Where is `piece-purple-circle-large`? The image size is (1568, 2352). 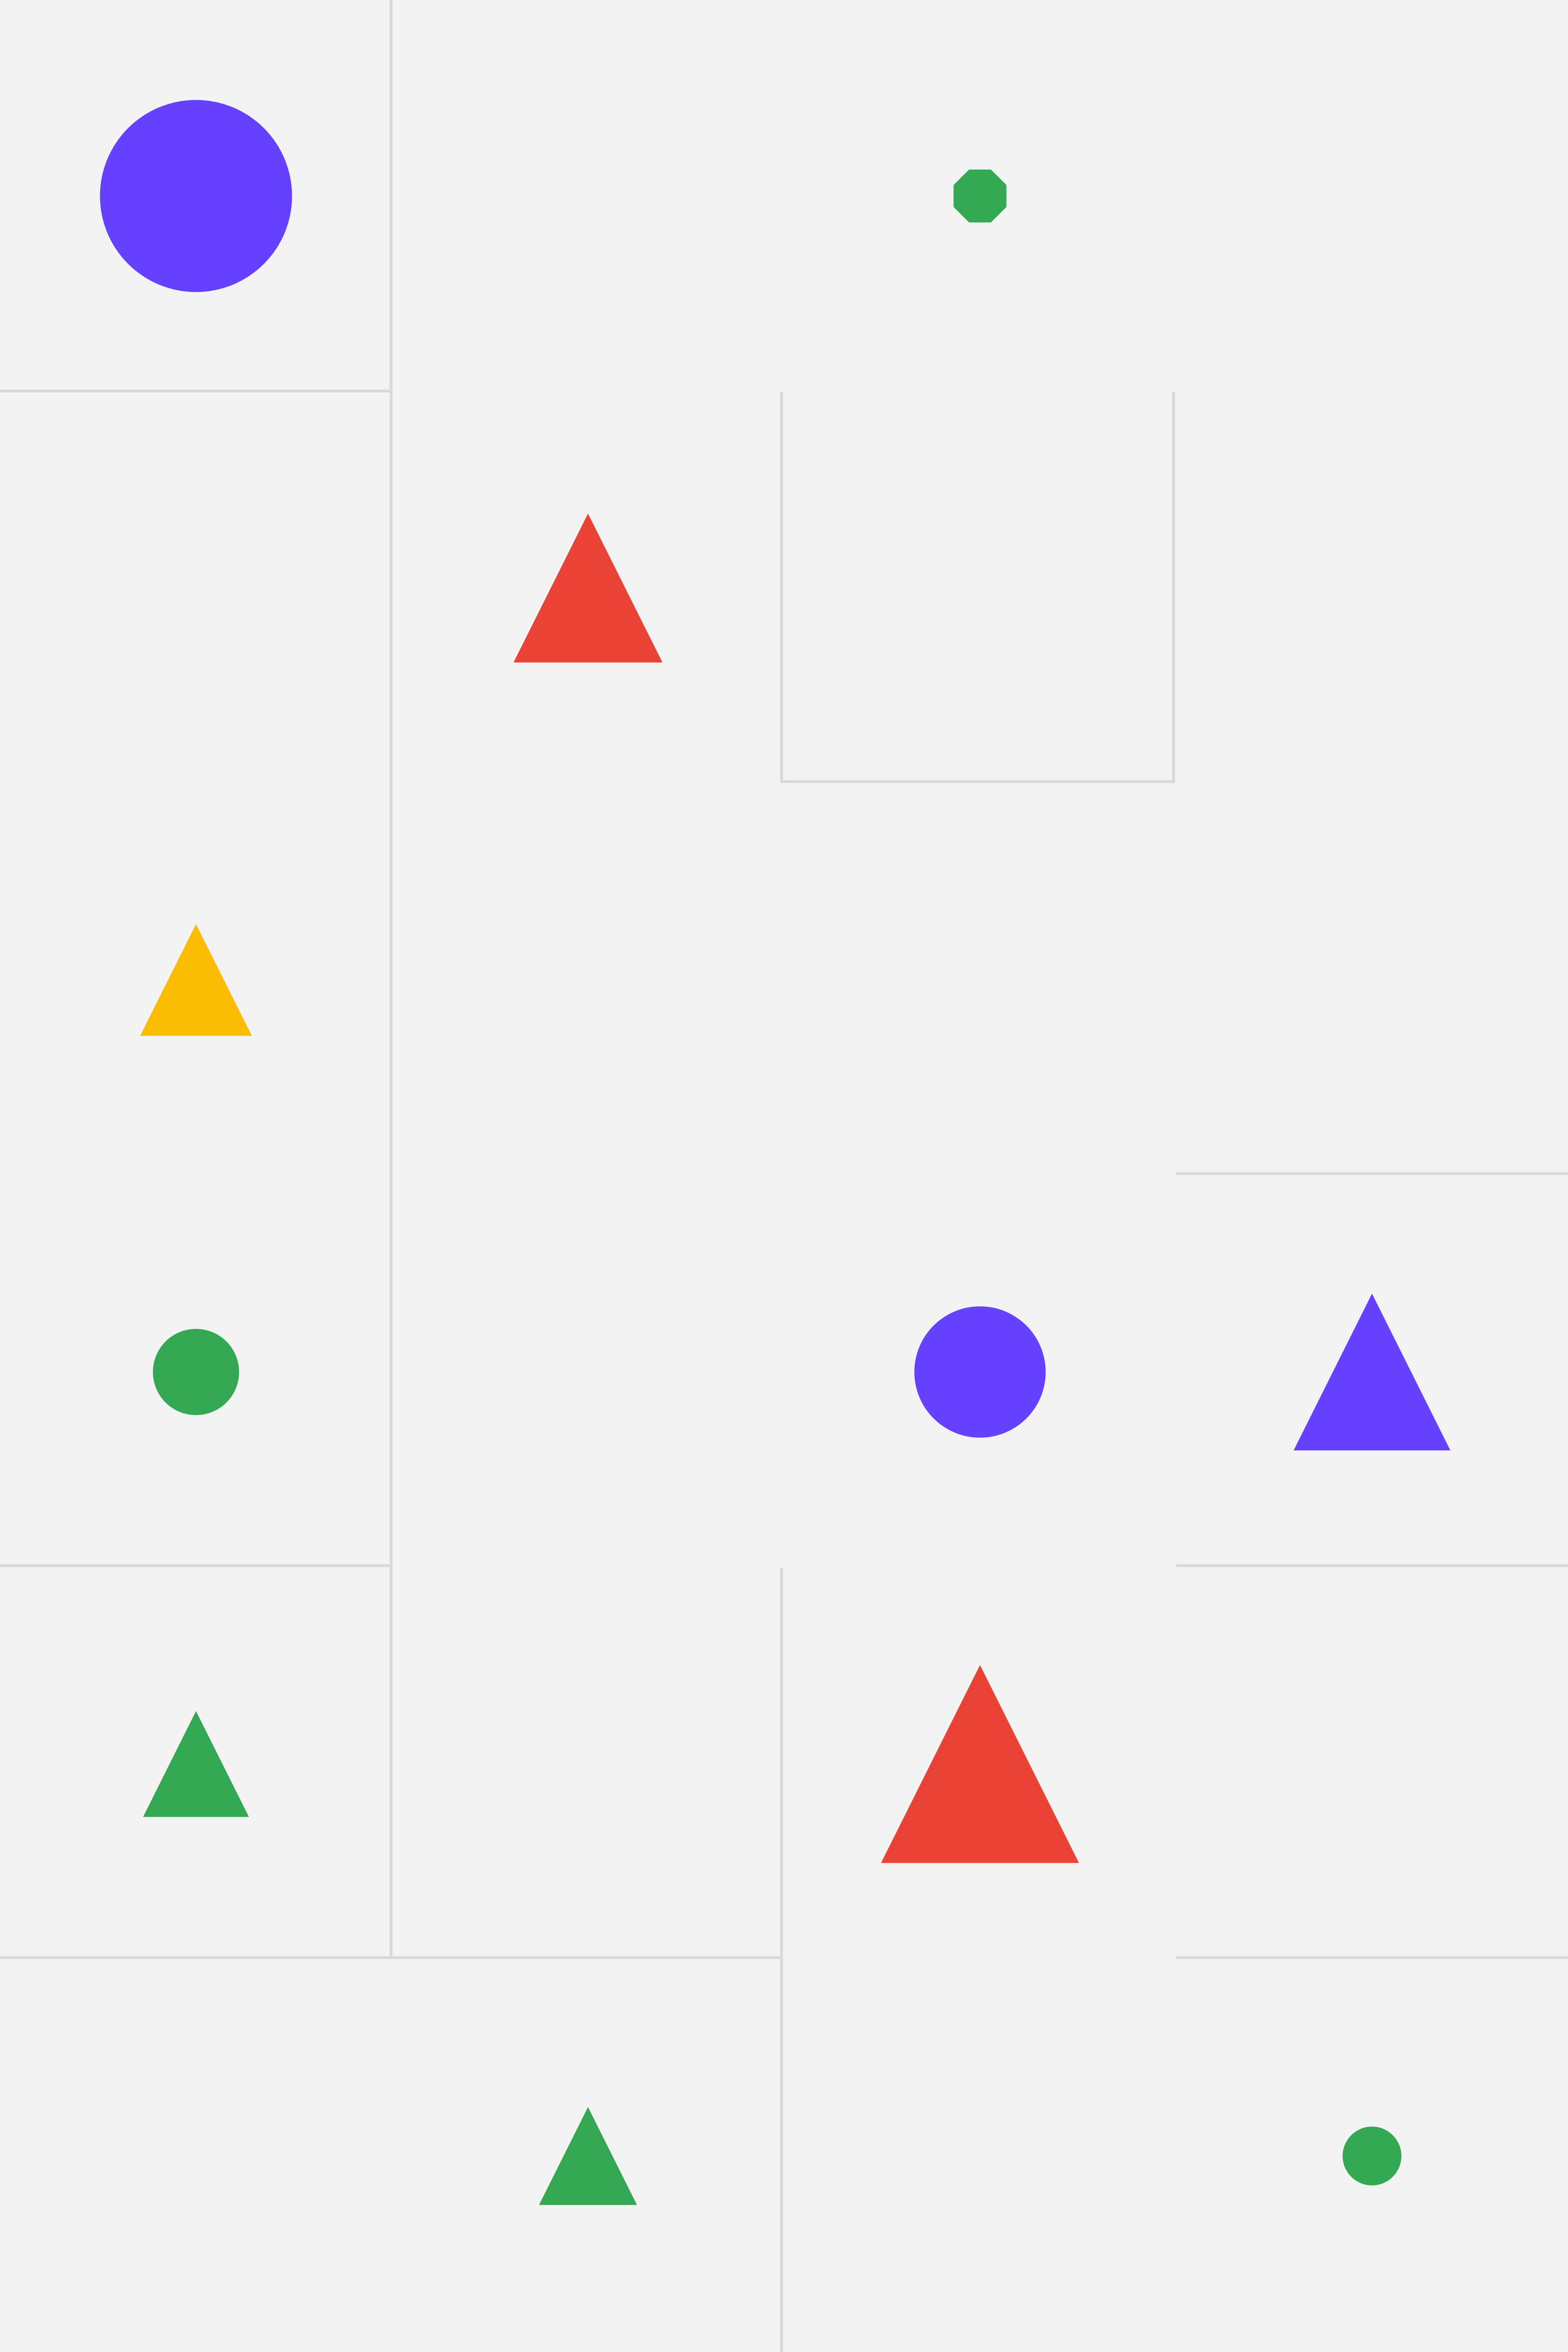
piece-purple-circle-large is located at coordinates (196, 196).